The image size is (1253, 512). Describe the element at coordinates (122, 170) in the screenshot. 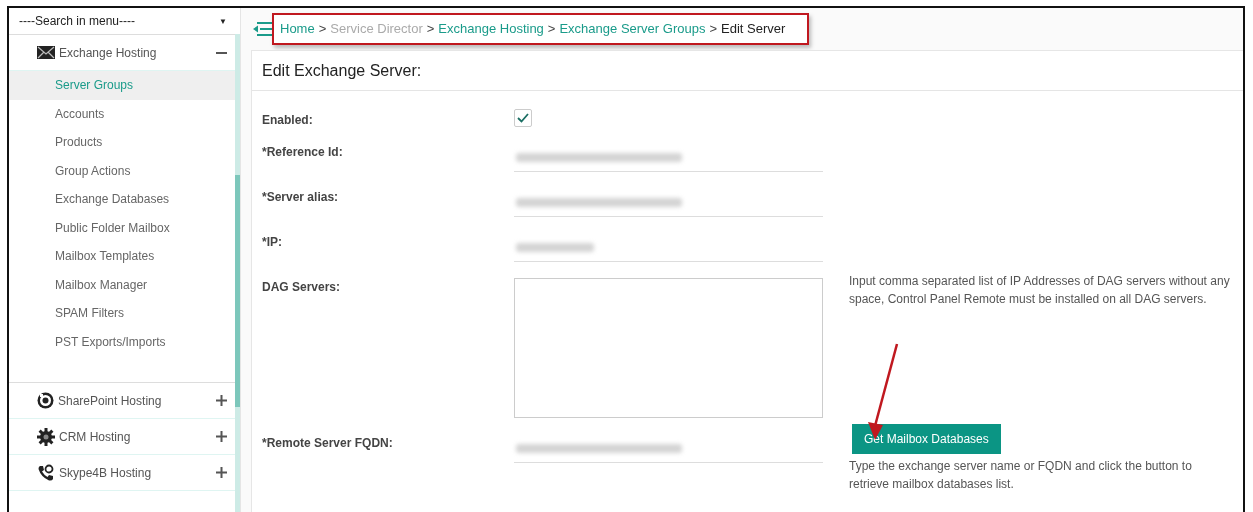

I see `menu-item: Group Actions` at that location.